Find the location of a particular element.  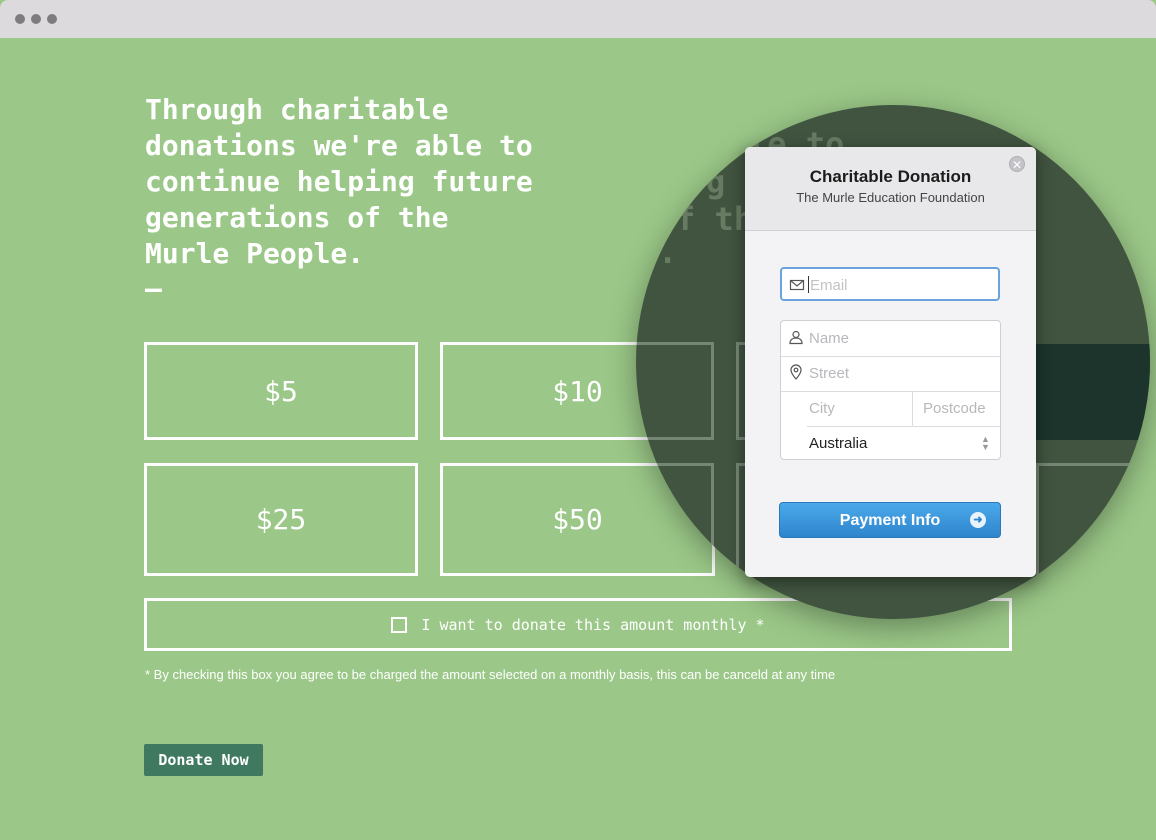

address-fields: Name Street City Postcode Australia ▲ ▼ is located at coordinates (890, 390).